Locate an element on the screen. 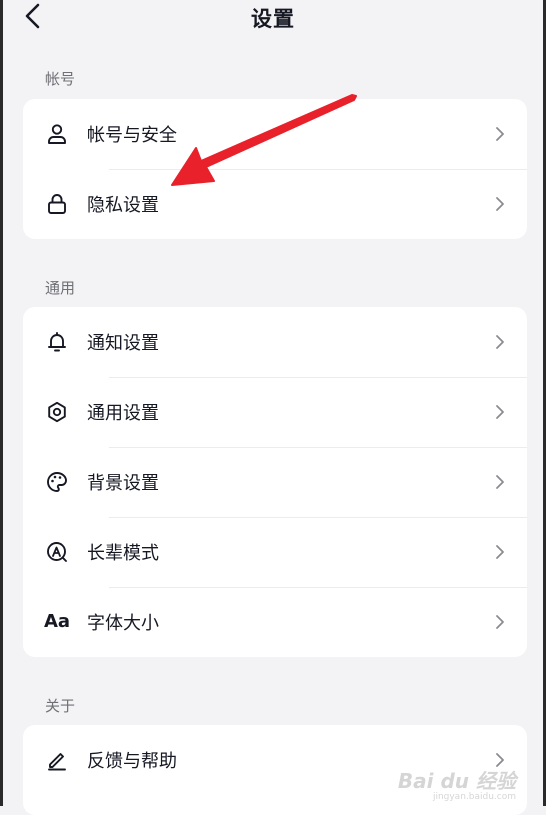 This screenshot has height=815, width=546. bell-icon is located at coordinates (57, 342).